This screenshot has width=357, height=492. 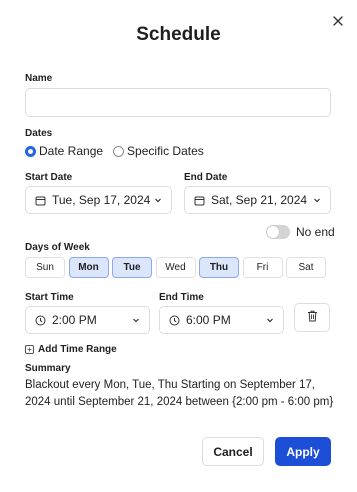 I want to click on add-time-range-button: + Add Time Range, so click(x=71, y=349).